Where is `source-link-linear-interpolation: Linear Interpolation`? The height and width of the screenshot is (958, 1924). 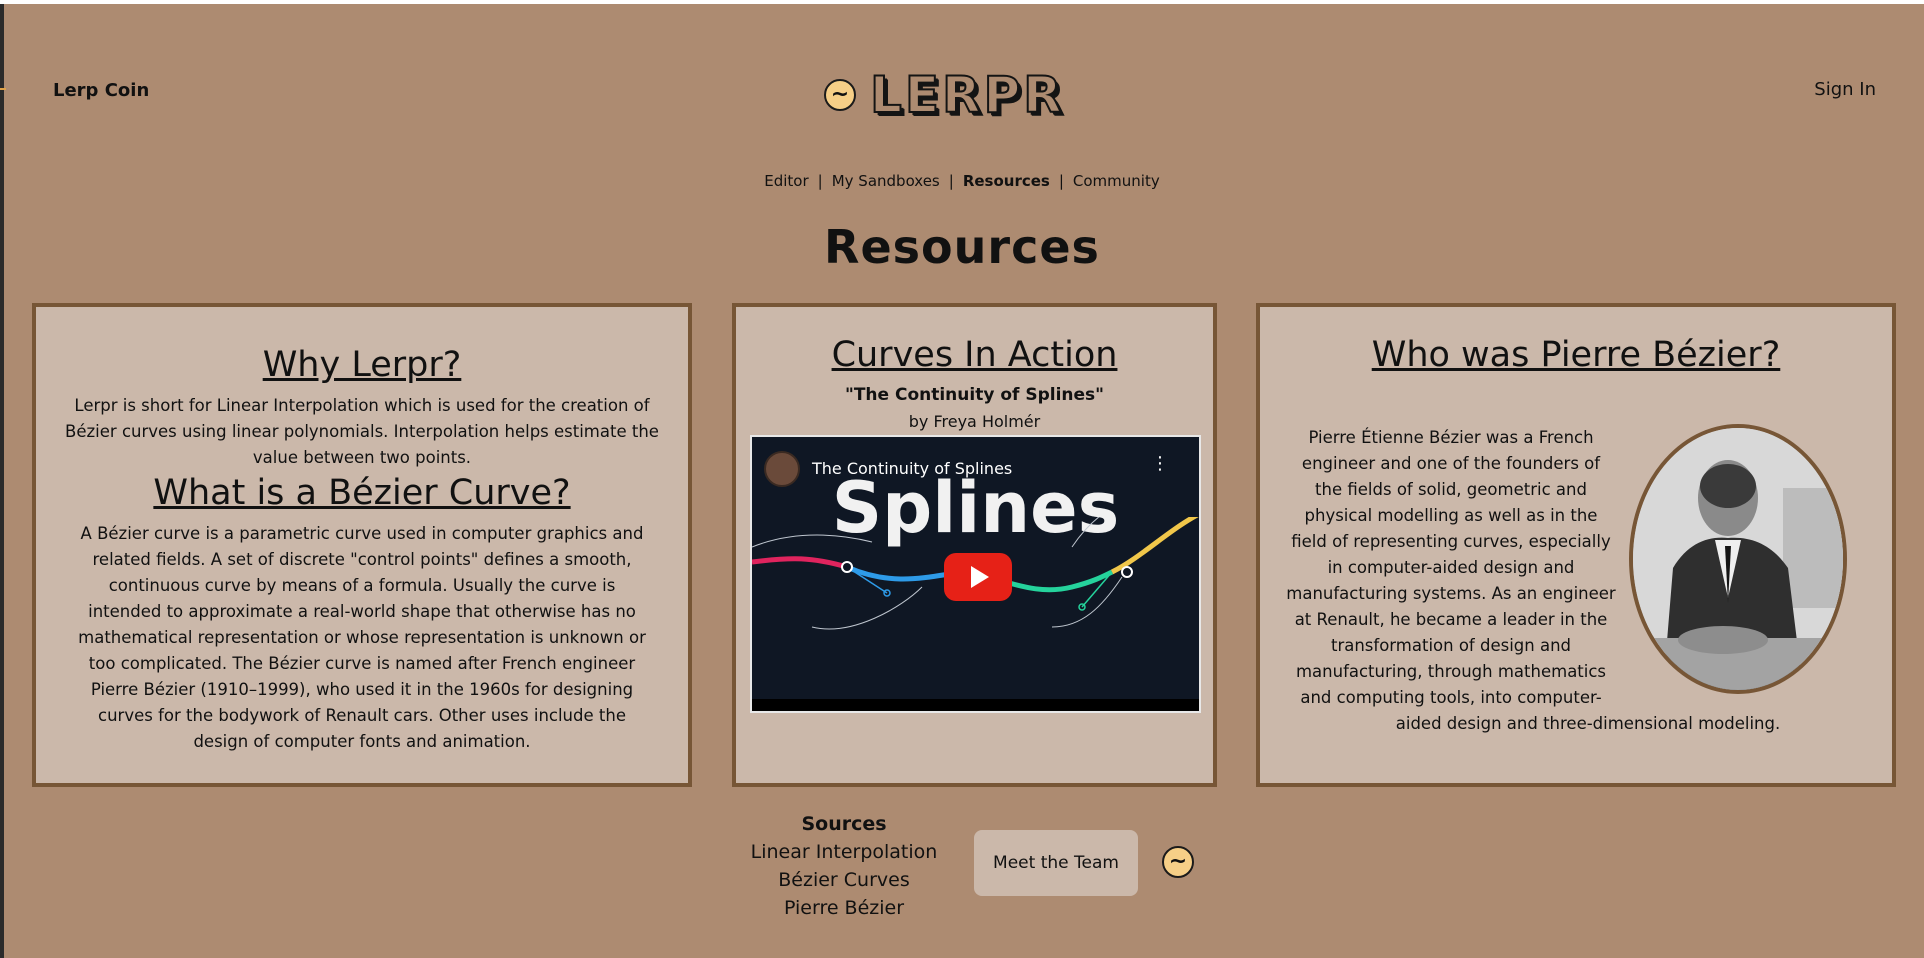 source-link-linear-interpolation: Linear Interpolation is located at coordinates (844, 852).